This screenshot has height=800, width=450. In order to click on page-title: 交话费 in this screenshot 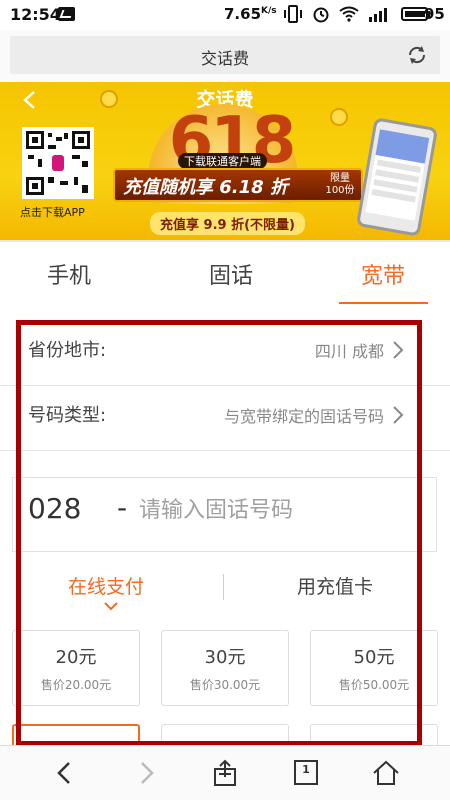, I will do `click(224, 58)`.